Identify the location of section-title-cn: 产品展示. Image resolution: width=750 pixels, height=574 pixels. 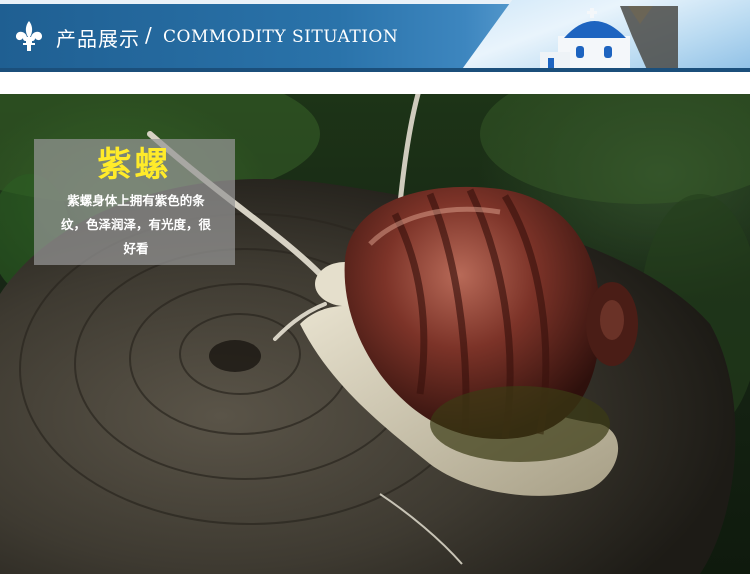
(98, 39).